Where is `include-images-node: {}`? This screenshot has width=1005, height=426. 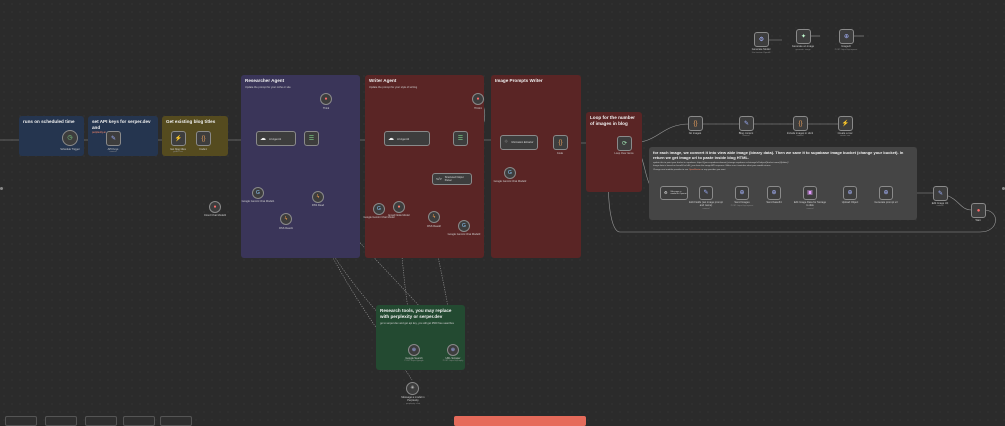 include-images-node: {} is located at coordinates (800, 123).